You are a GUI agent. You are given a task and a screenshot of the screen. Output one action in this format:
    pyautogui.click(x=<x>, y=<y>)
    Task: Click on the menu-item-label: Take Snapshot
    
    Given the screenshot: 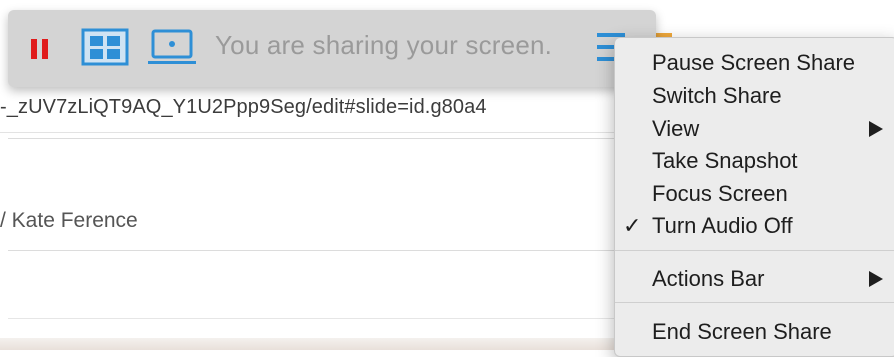 What is the action you would take?
    pyautogui.click(x=725, y=160)
    